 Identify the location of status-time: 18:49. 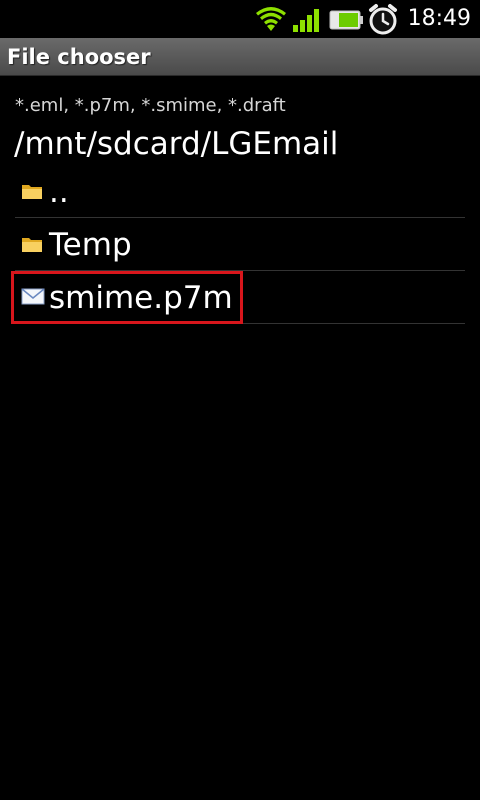
(439, 18).